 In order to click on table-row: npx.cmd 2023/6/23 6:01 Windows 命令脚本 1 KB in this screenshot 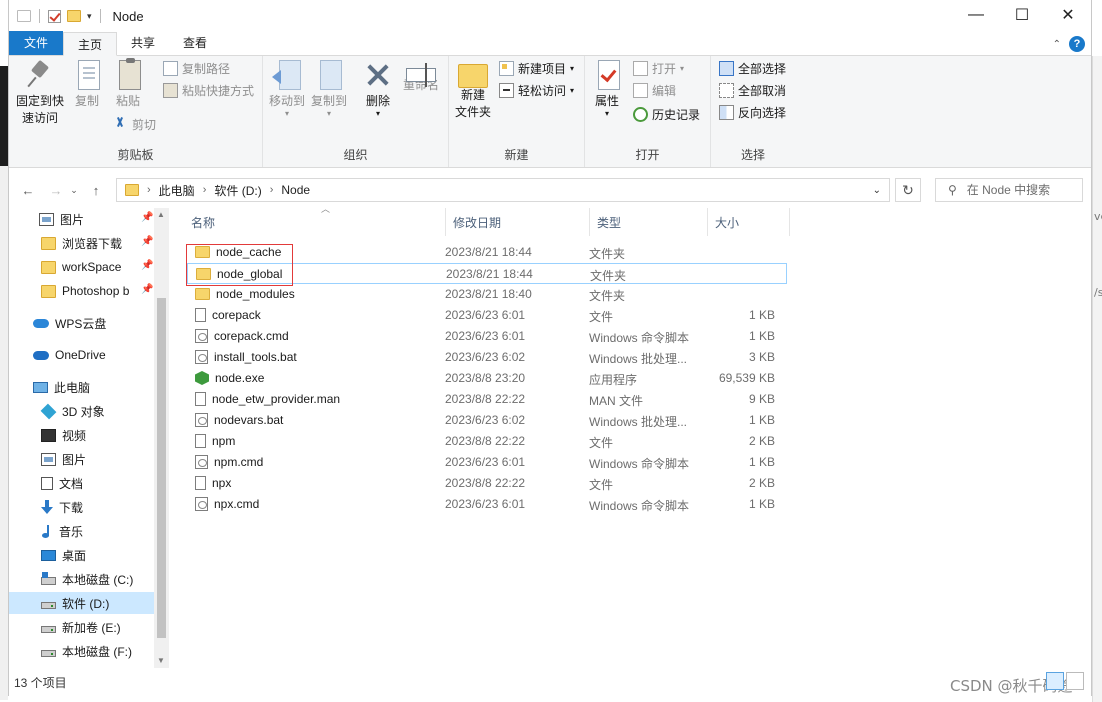, I will do `click(487, 504)`.